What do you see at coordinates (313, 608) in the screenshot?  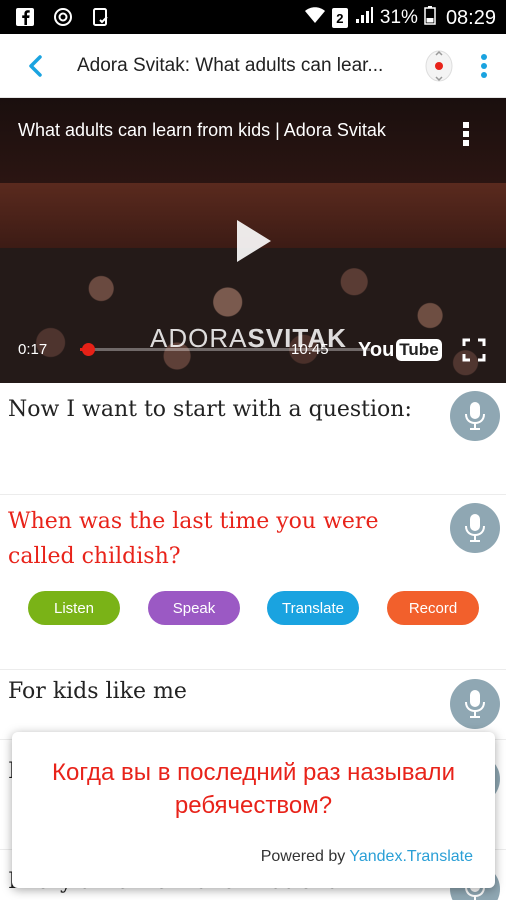 I see `translate-button: Translate` at bounding box center [313, 608].